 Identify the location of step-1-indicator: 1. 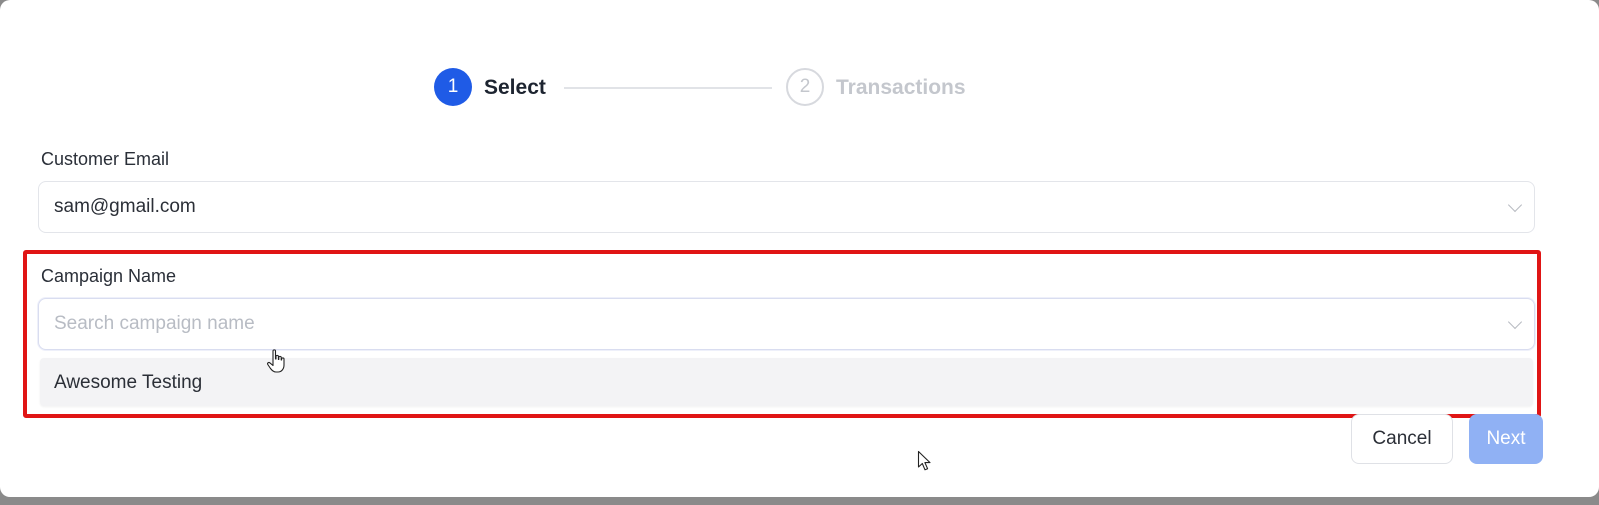
(453, 87).